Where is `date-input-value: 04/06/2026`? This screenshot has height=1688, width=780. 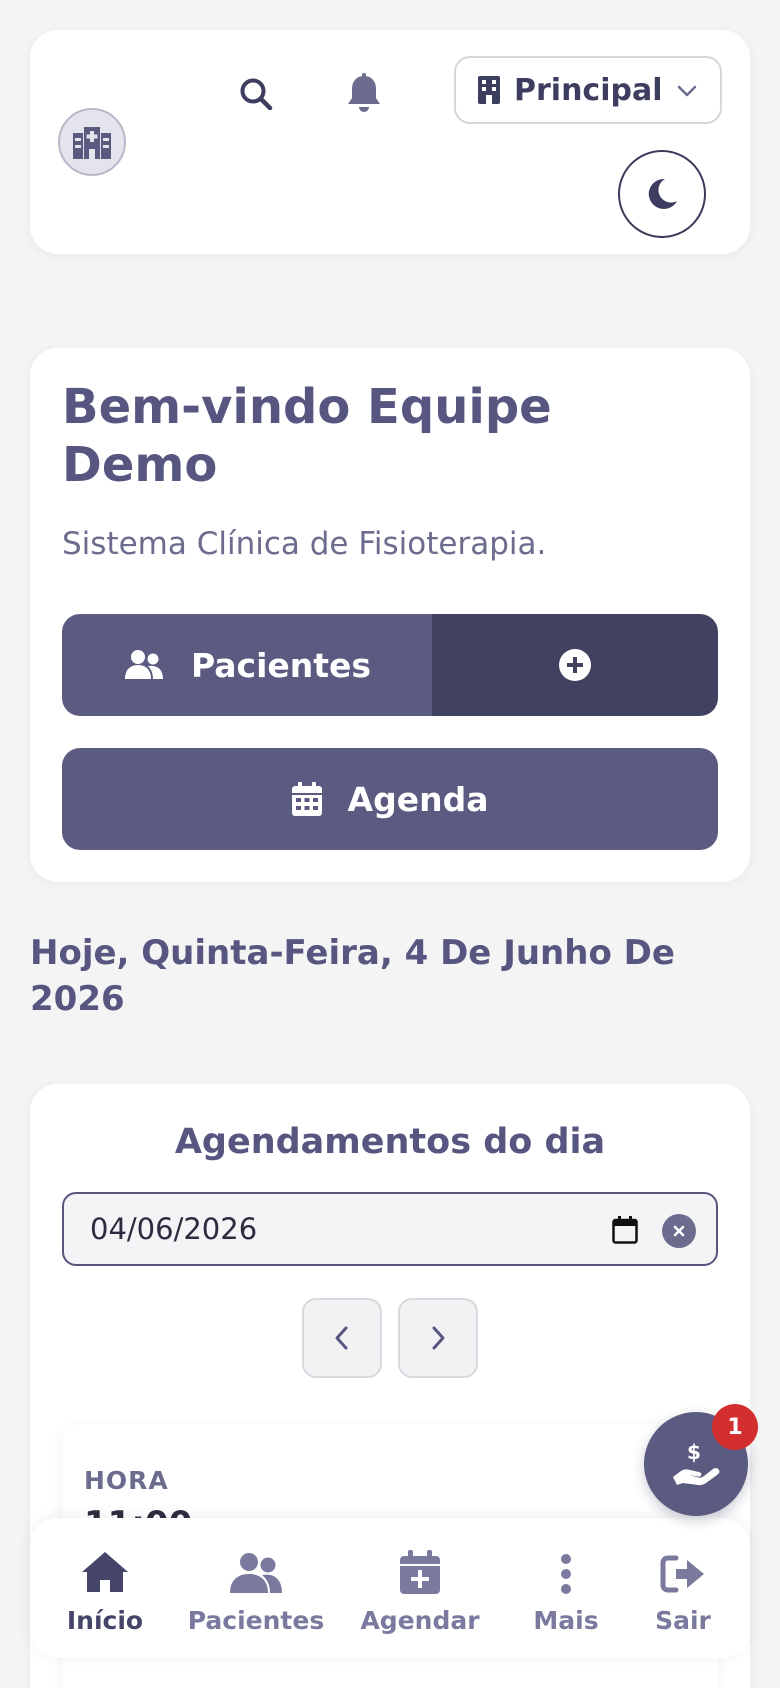 date-input-value: 04/06/2026 is located at coordinates (174, 1229).